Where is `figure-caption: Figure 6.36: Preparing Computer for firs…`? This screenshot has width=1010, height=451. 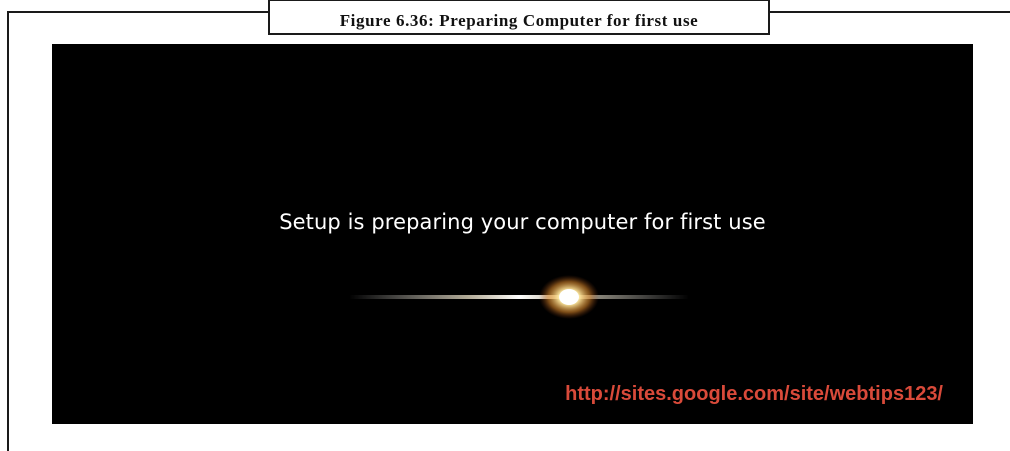
figure-caption: Figure 6.36: Preparing Computer for firs… is located at coordinates (519, 17).